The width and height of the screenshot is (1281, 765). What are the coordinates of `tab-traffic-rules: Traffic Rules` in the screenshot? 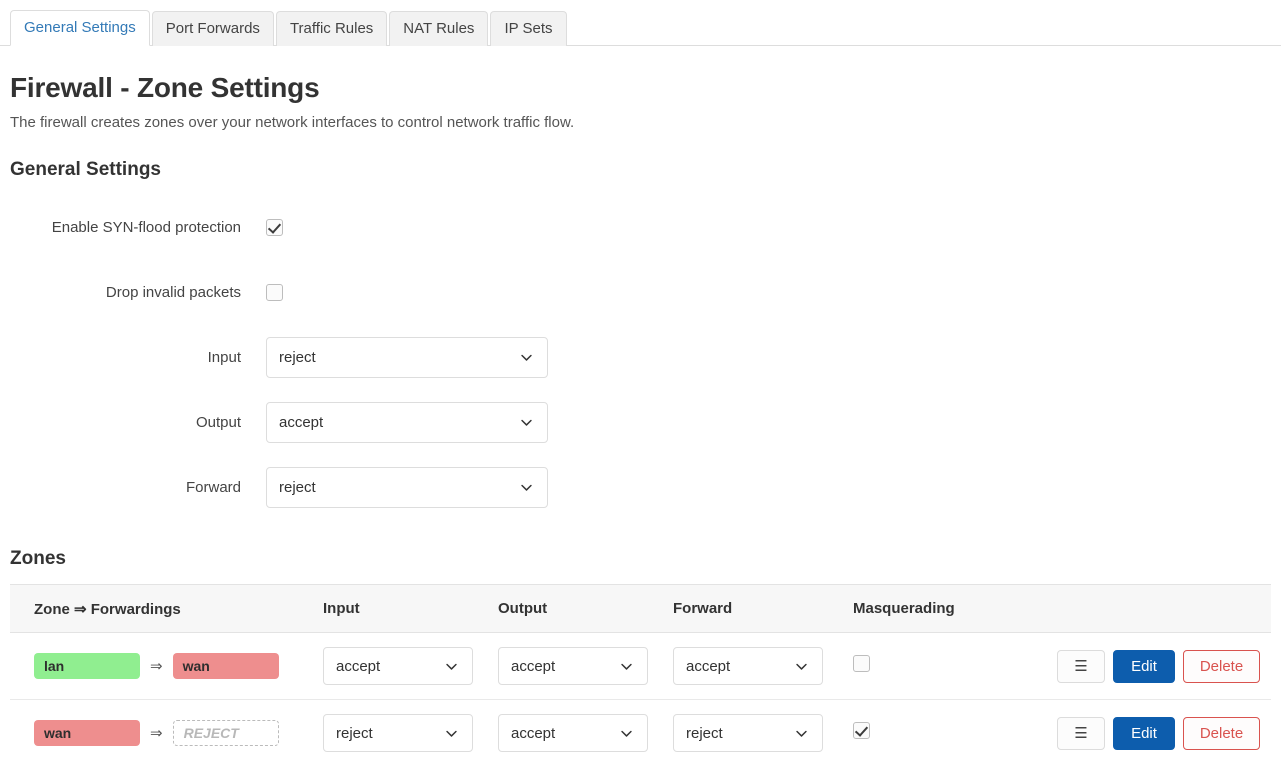 It's located at (331, 28).